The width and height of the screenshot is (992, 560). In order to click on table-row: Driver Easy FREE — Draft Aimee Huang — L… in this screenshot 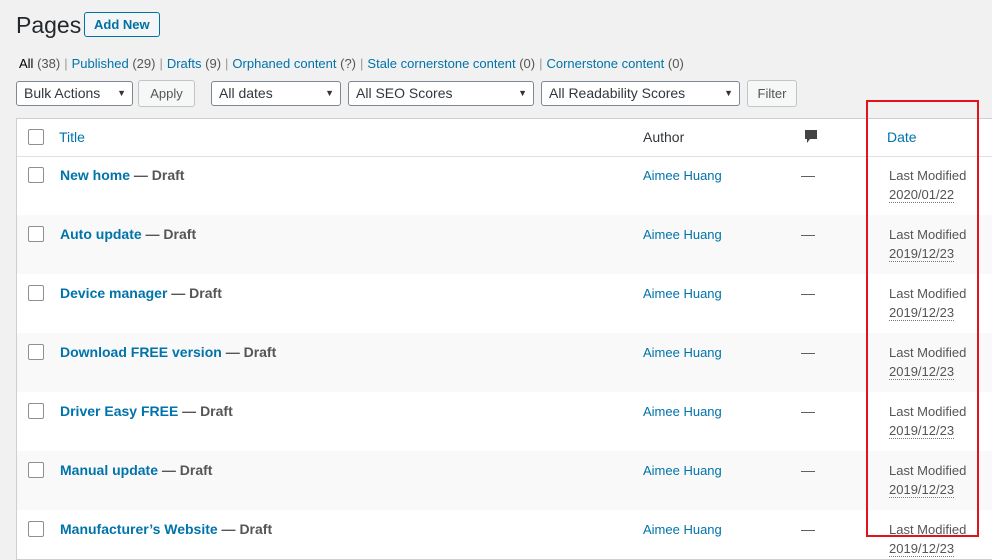, I will do `click(504, 421)`.